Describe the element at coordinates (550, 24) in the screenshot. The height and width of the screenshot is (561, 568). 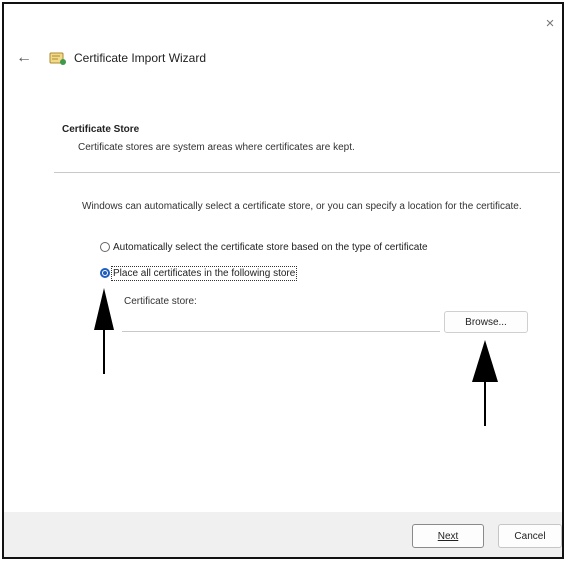
I see `close-icon: ×` at that location.